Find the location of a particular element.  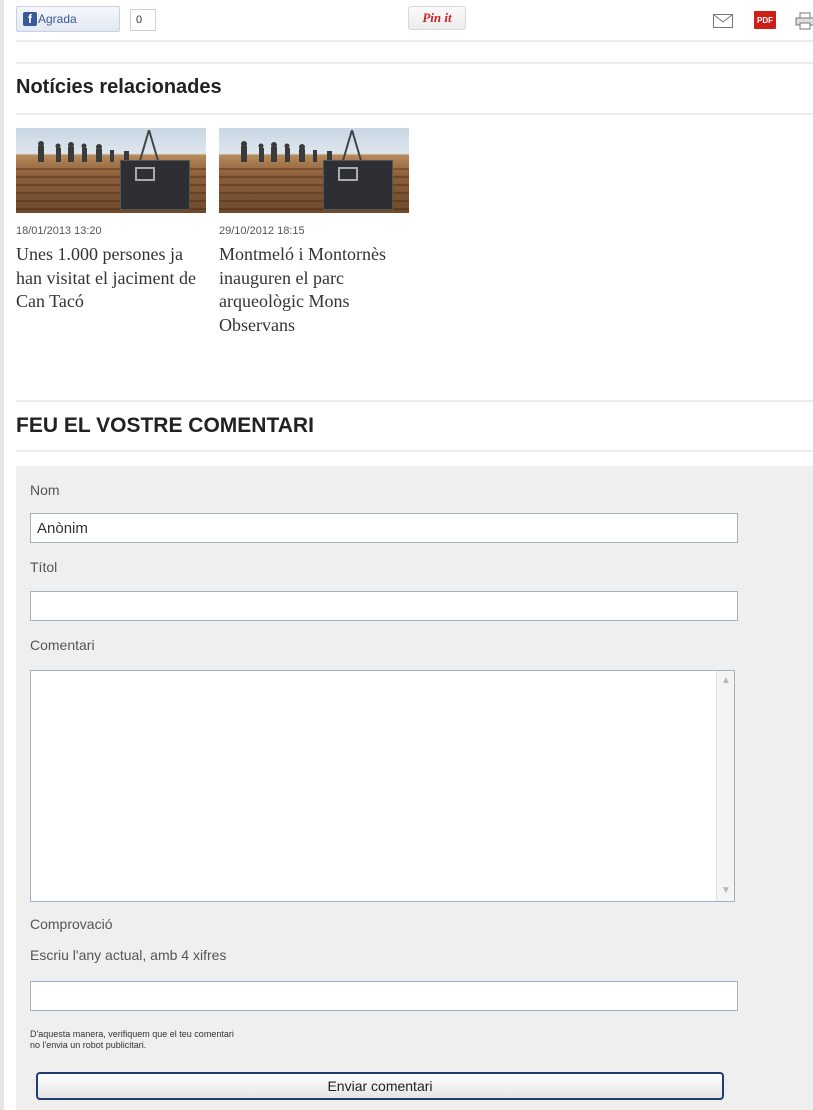

title-label: Títol is located at coordinates (44, 567).